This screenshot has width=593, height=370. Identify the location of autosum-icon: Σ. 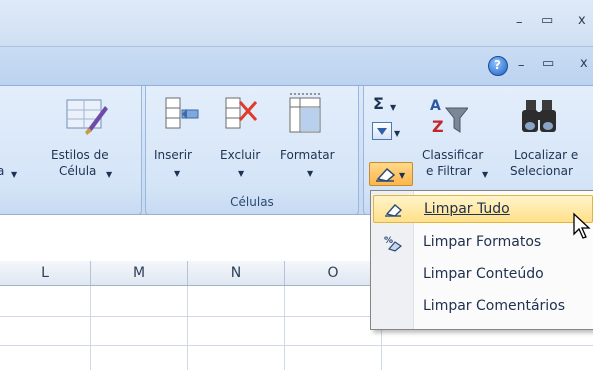
(378, 104).